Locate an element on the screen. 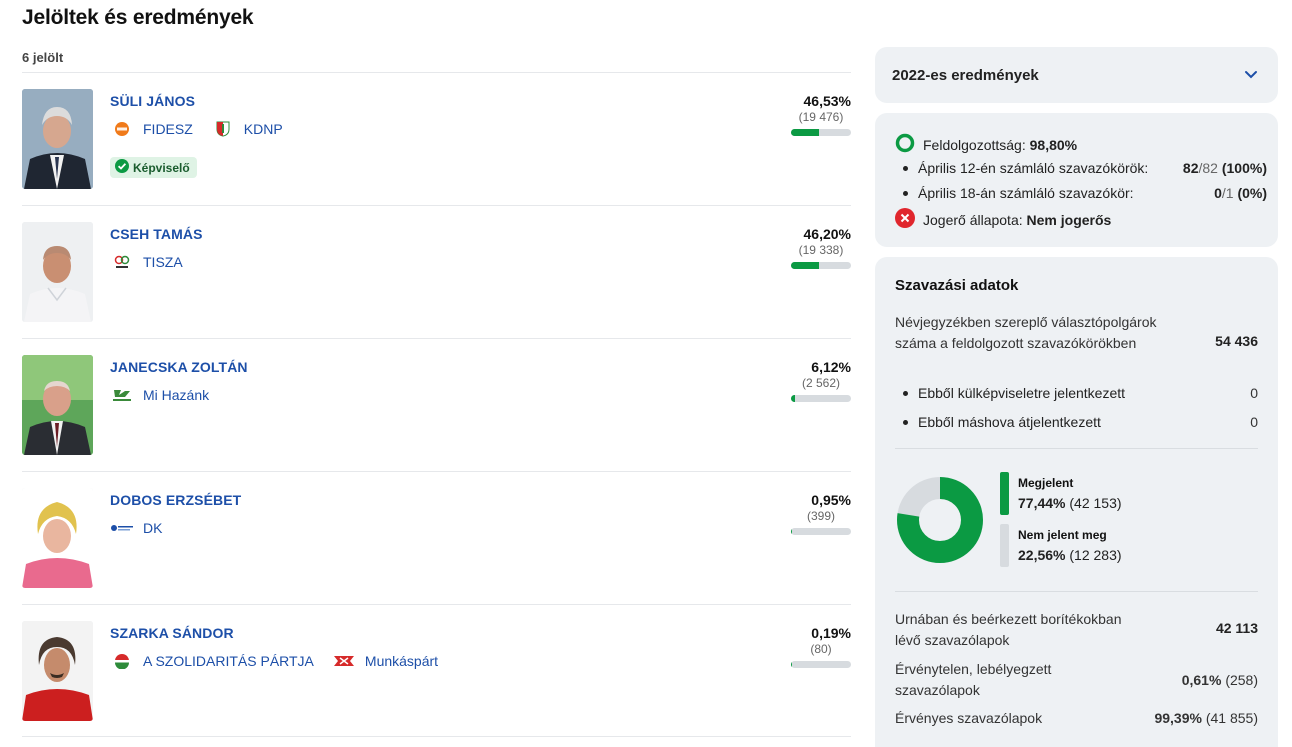  party-name: A SZOLIDARITÁS PÁRTJA is located at coordinates (228, 661).